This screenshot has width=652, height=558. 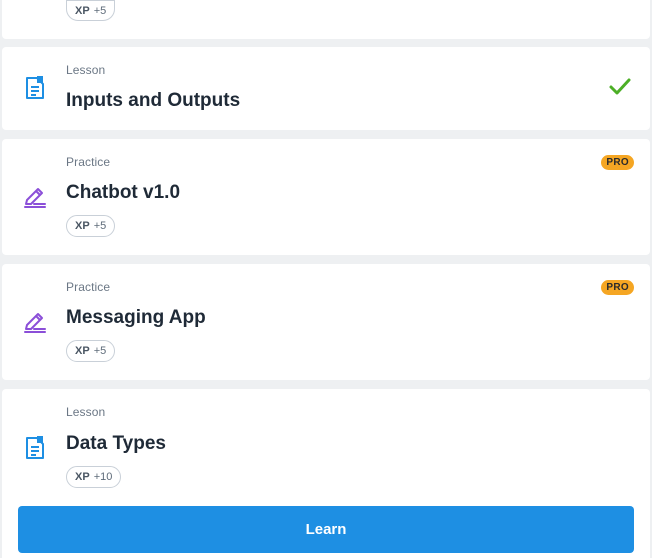 What do you see at coordinates (136, 317) in the screenshot?
I see `item-title: Messaging App` at bounding box center [136, 317].